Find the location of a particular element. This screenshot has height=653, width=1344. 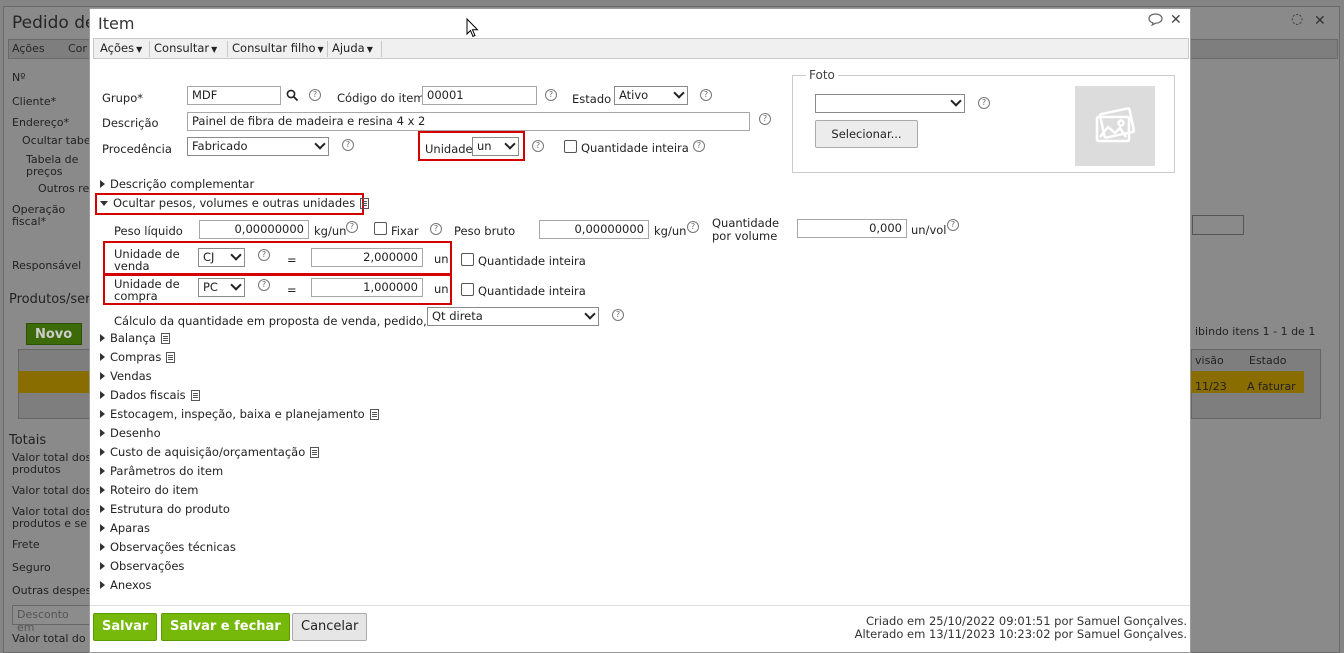

foto-placeholder is located at coordinates (1115, 126).